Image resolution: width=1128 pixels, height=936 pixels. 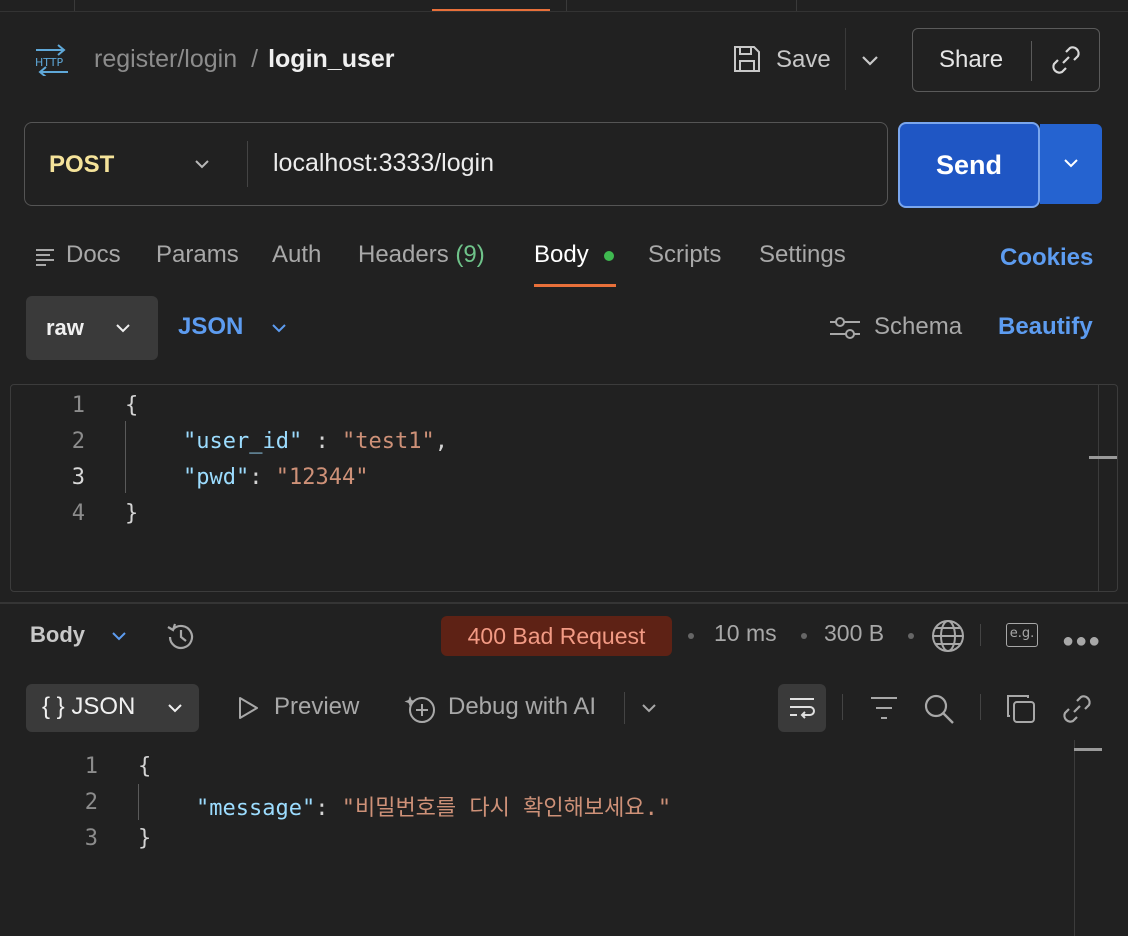 What do you see at coordinates (939, 709) in the screenshot?
I see `search-icon` at bounding box center [939, 709].